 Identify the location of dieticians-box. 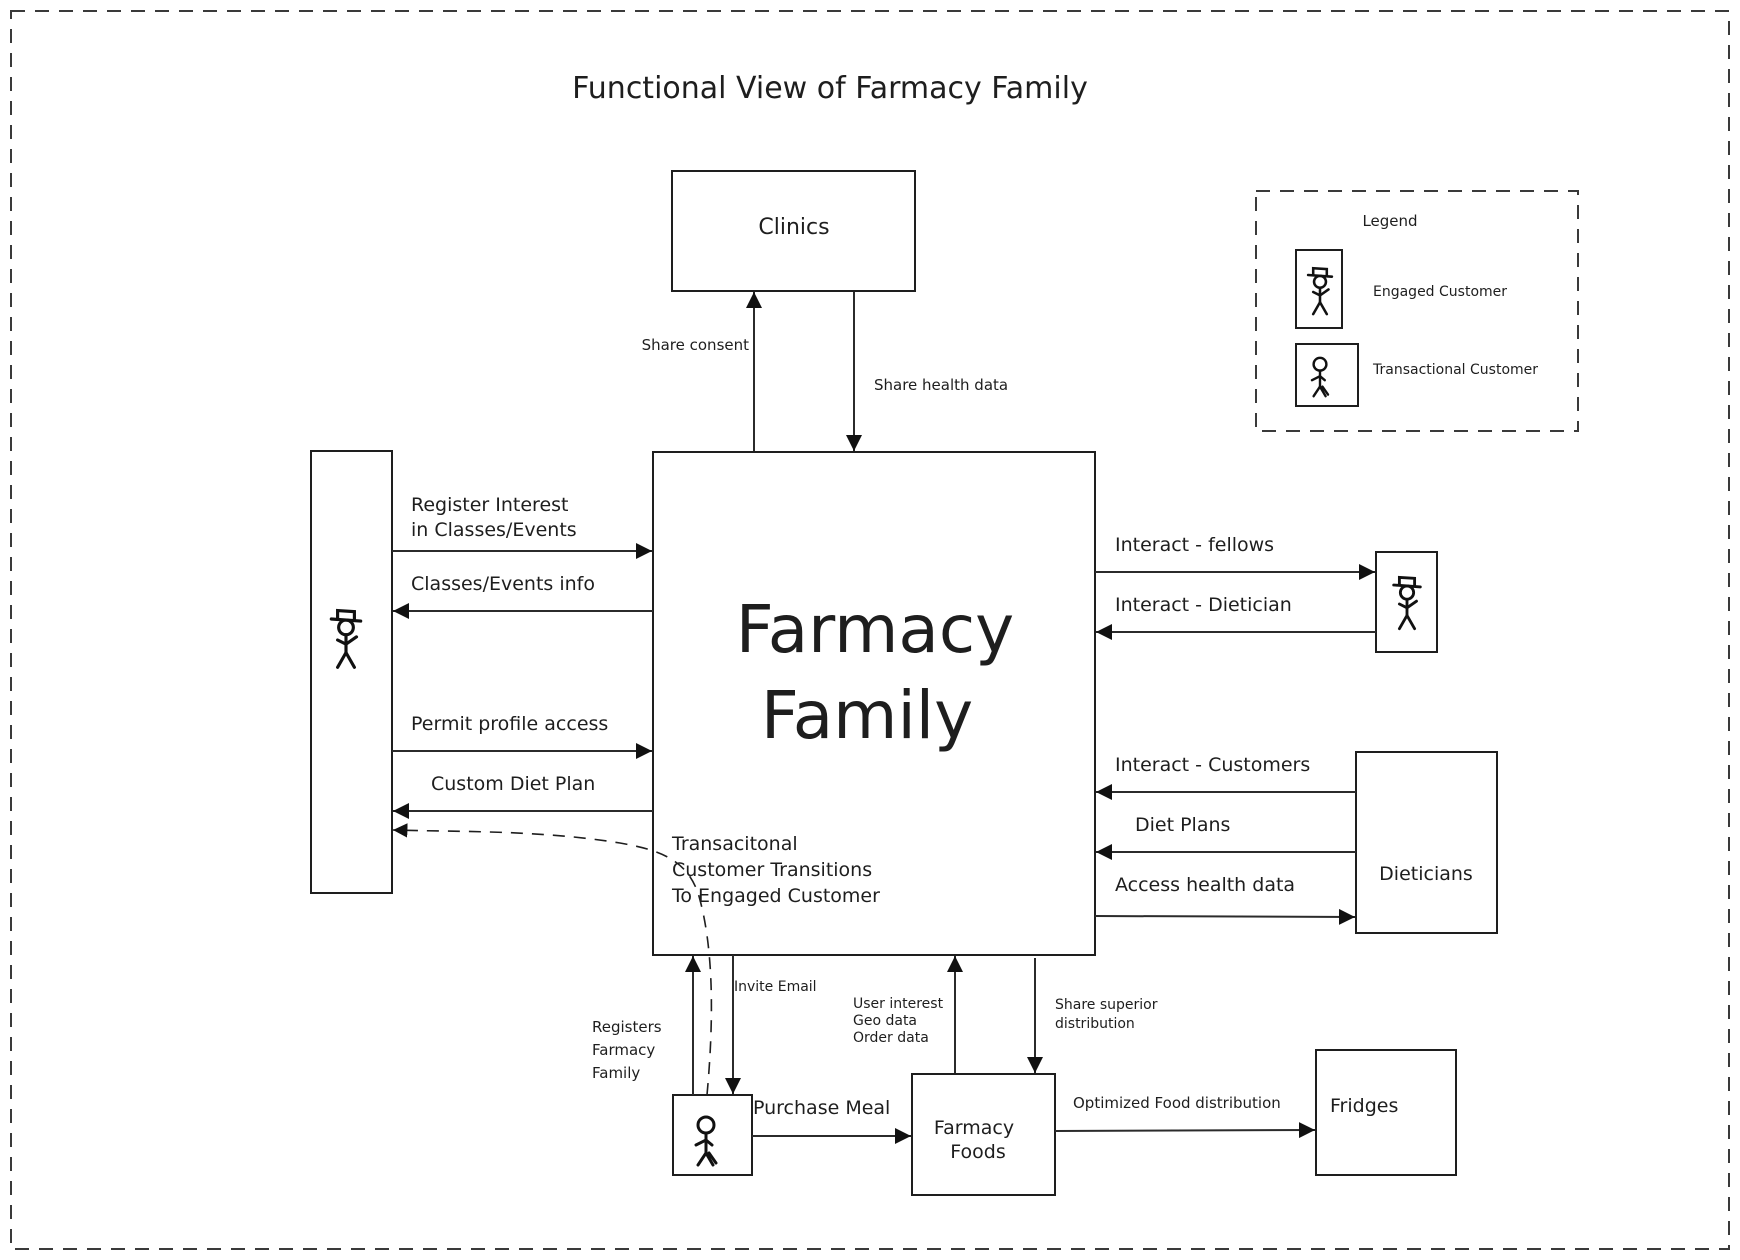
(1426, 842).